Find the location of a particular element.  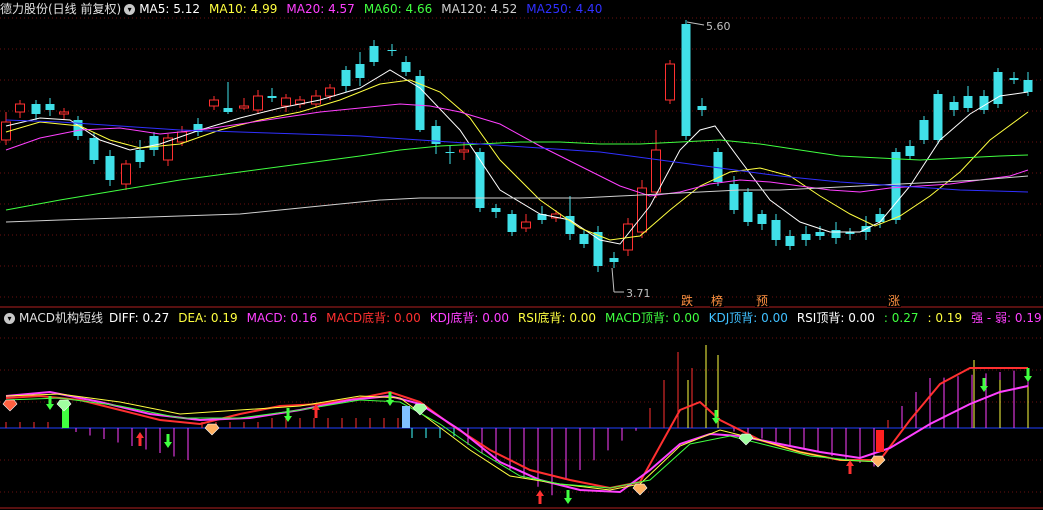

high-price-label: 5.60 is located at coordinates (718, 26).